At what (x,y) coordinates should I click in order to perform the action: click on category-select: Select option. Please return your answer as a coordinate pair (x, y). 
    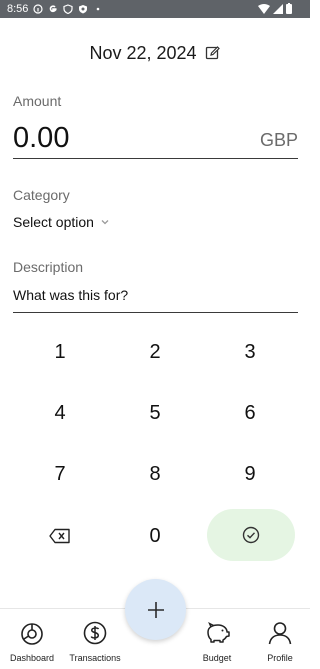
    Looking at the image, I should click on (61, 222).